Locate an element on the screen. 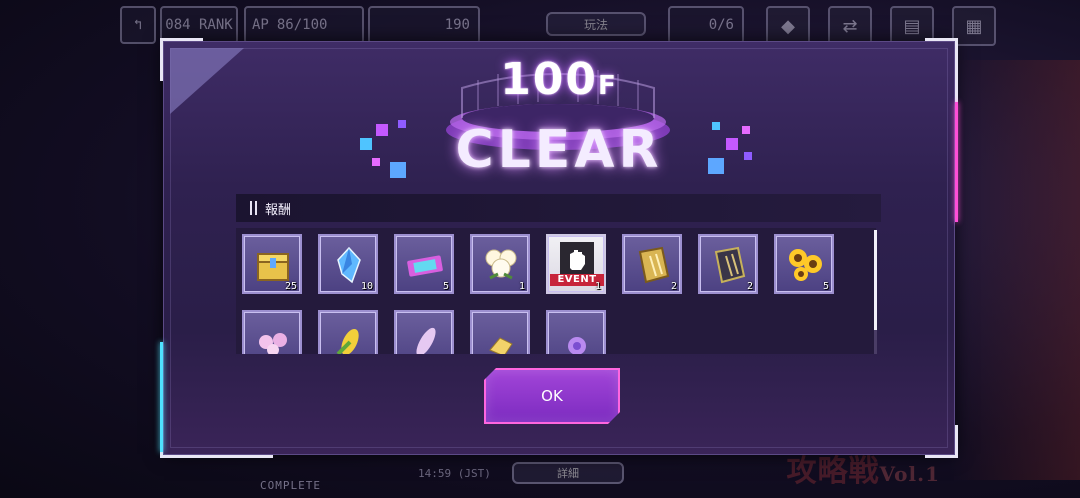  reward-item-blue-crystal: 10 is located at coordinates (348, 264).